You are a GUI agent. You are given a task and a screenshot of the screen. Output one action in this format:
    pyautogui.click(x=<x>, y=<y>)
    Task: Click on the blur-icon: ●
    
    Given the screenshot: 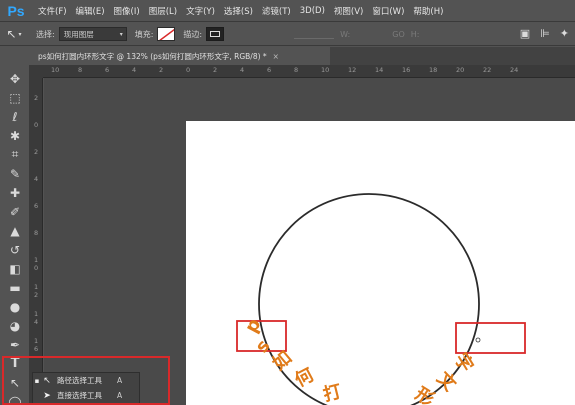 What is the action you would take?
    pyautogui.click(x=15, y=306)
    